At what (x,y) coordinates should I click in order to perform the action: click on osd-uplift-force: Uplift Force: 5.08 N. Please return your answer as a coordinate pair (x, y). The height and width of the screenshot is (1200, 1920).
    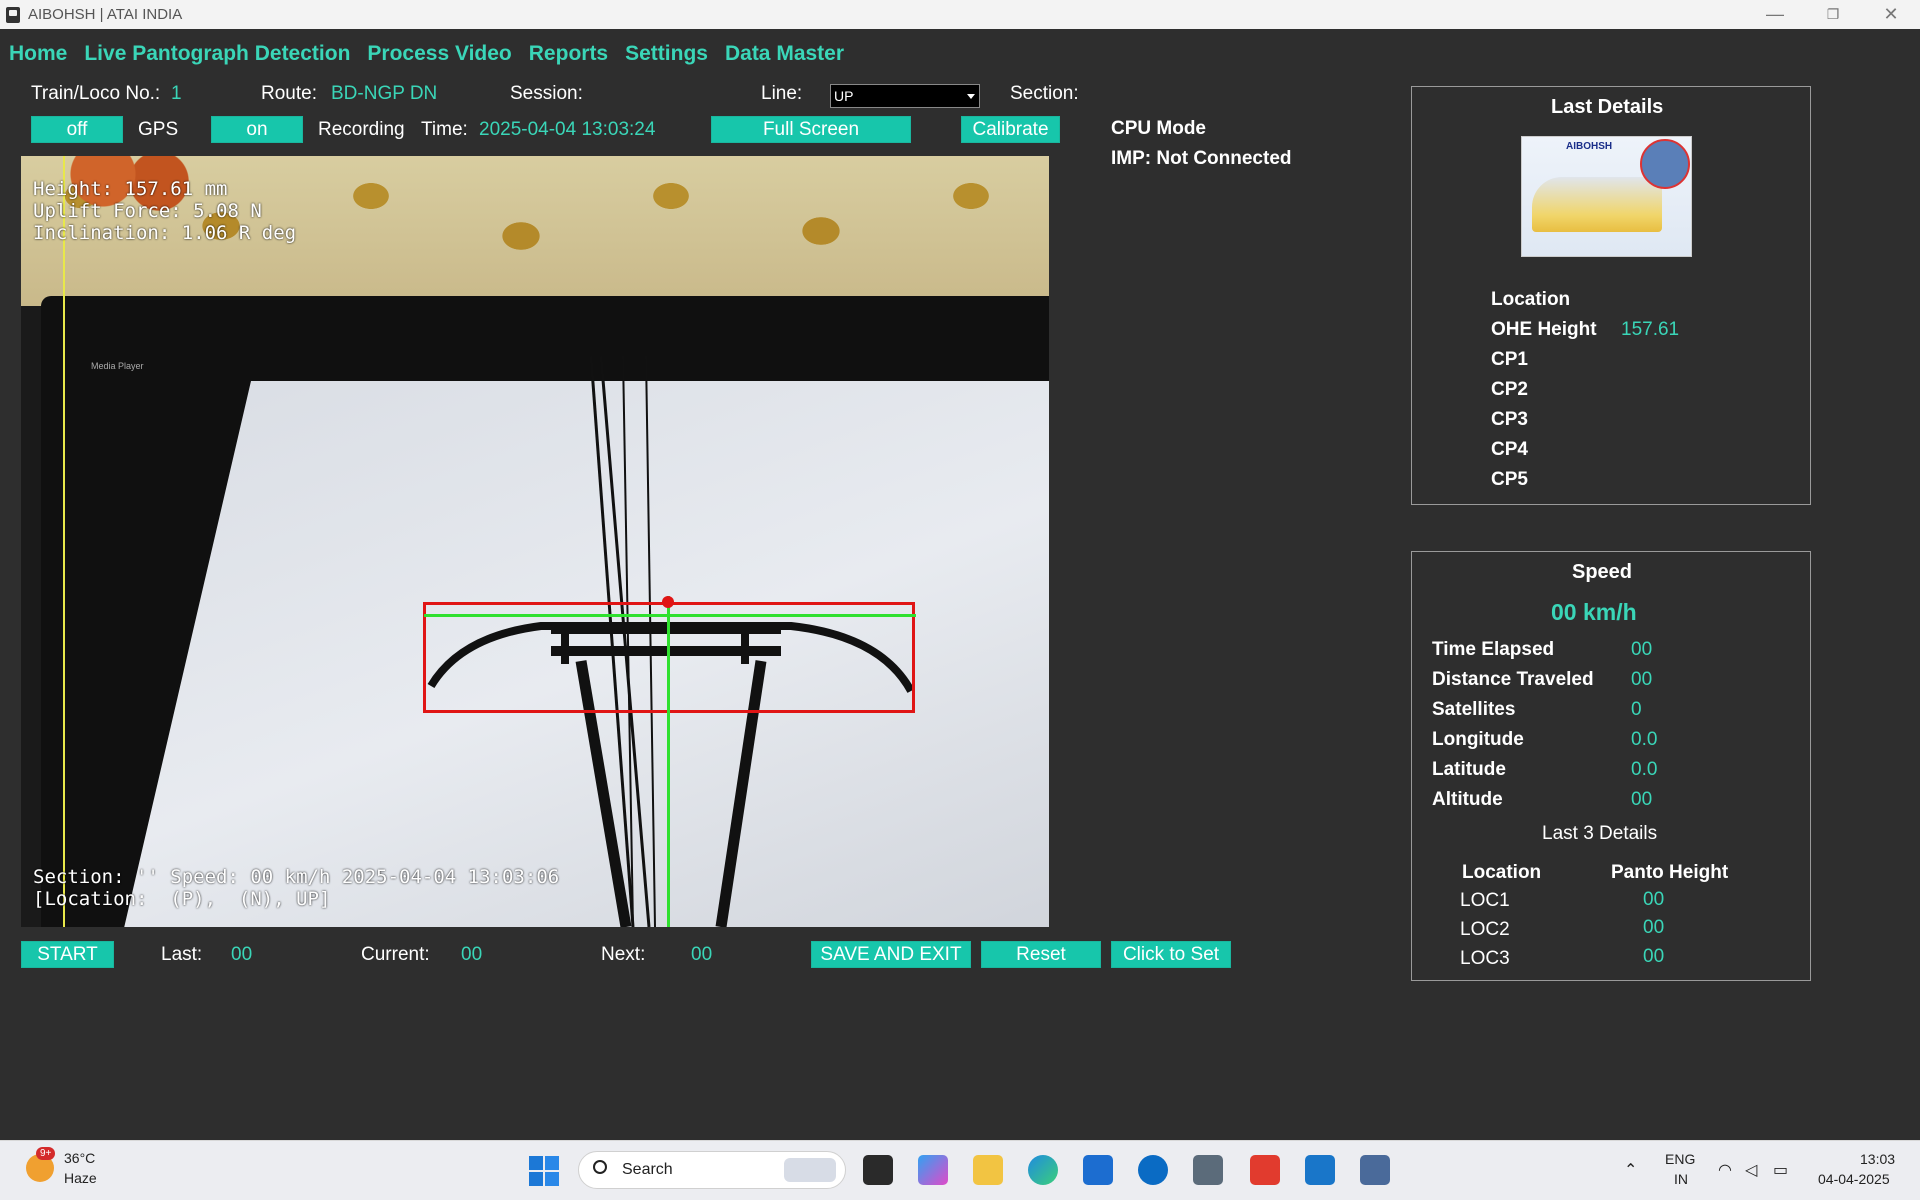
    Looking at the image, I should click on (147, 211).